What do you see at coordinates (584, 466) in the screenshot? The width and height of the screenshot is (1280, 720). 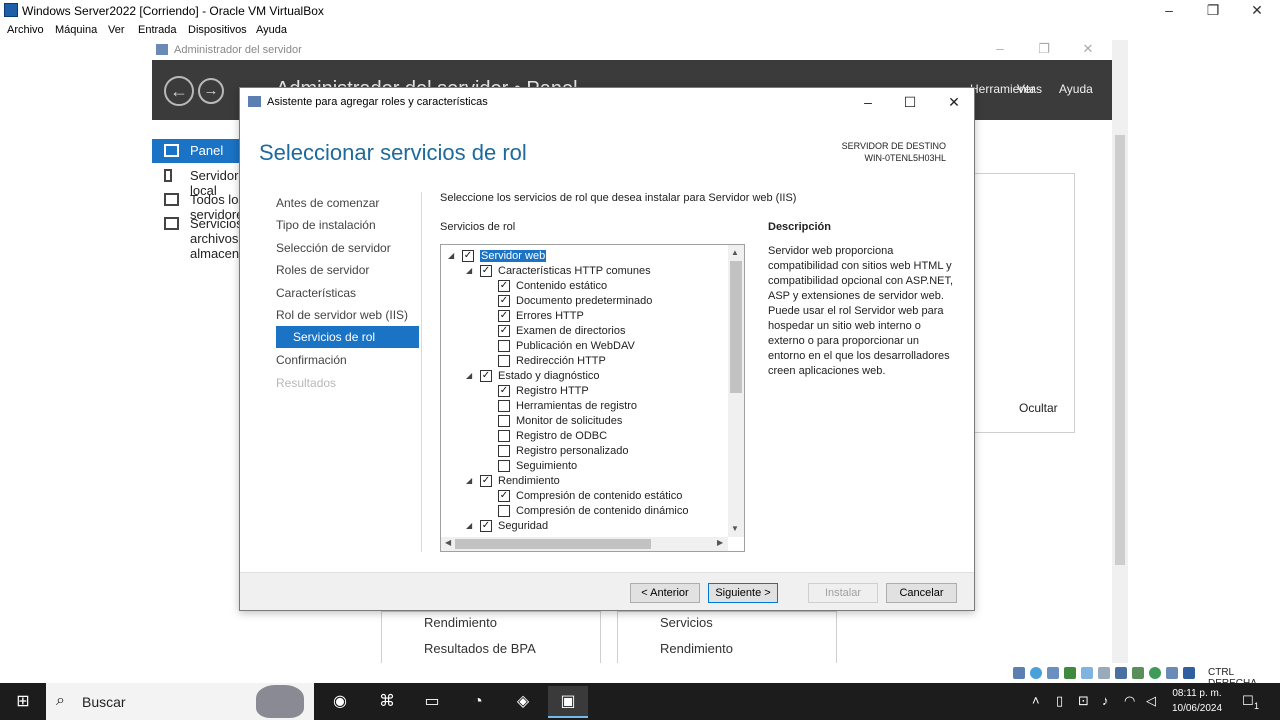 I see `tree-item: Seguimiento` at bounding box center [584, 466].